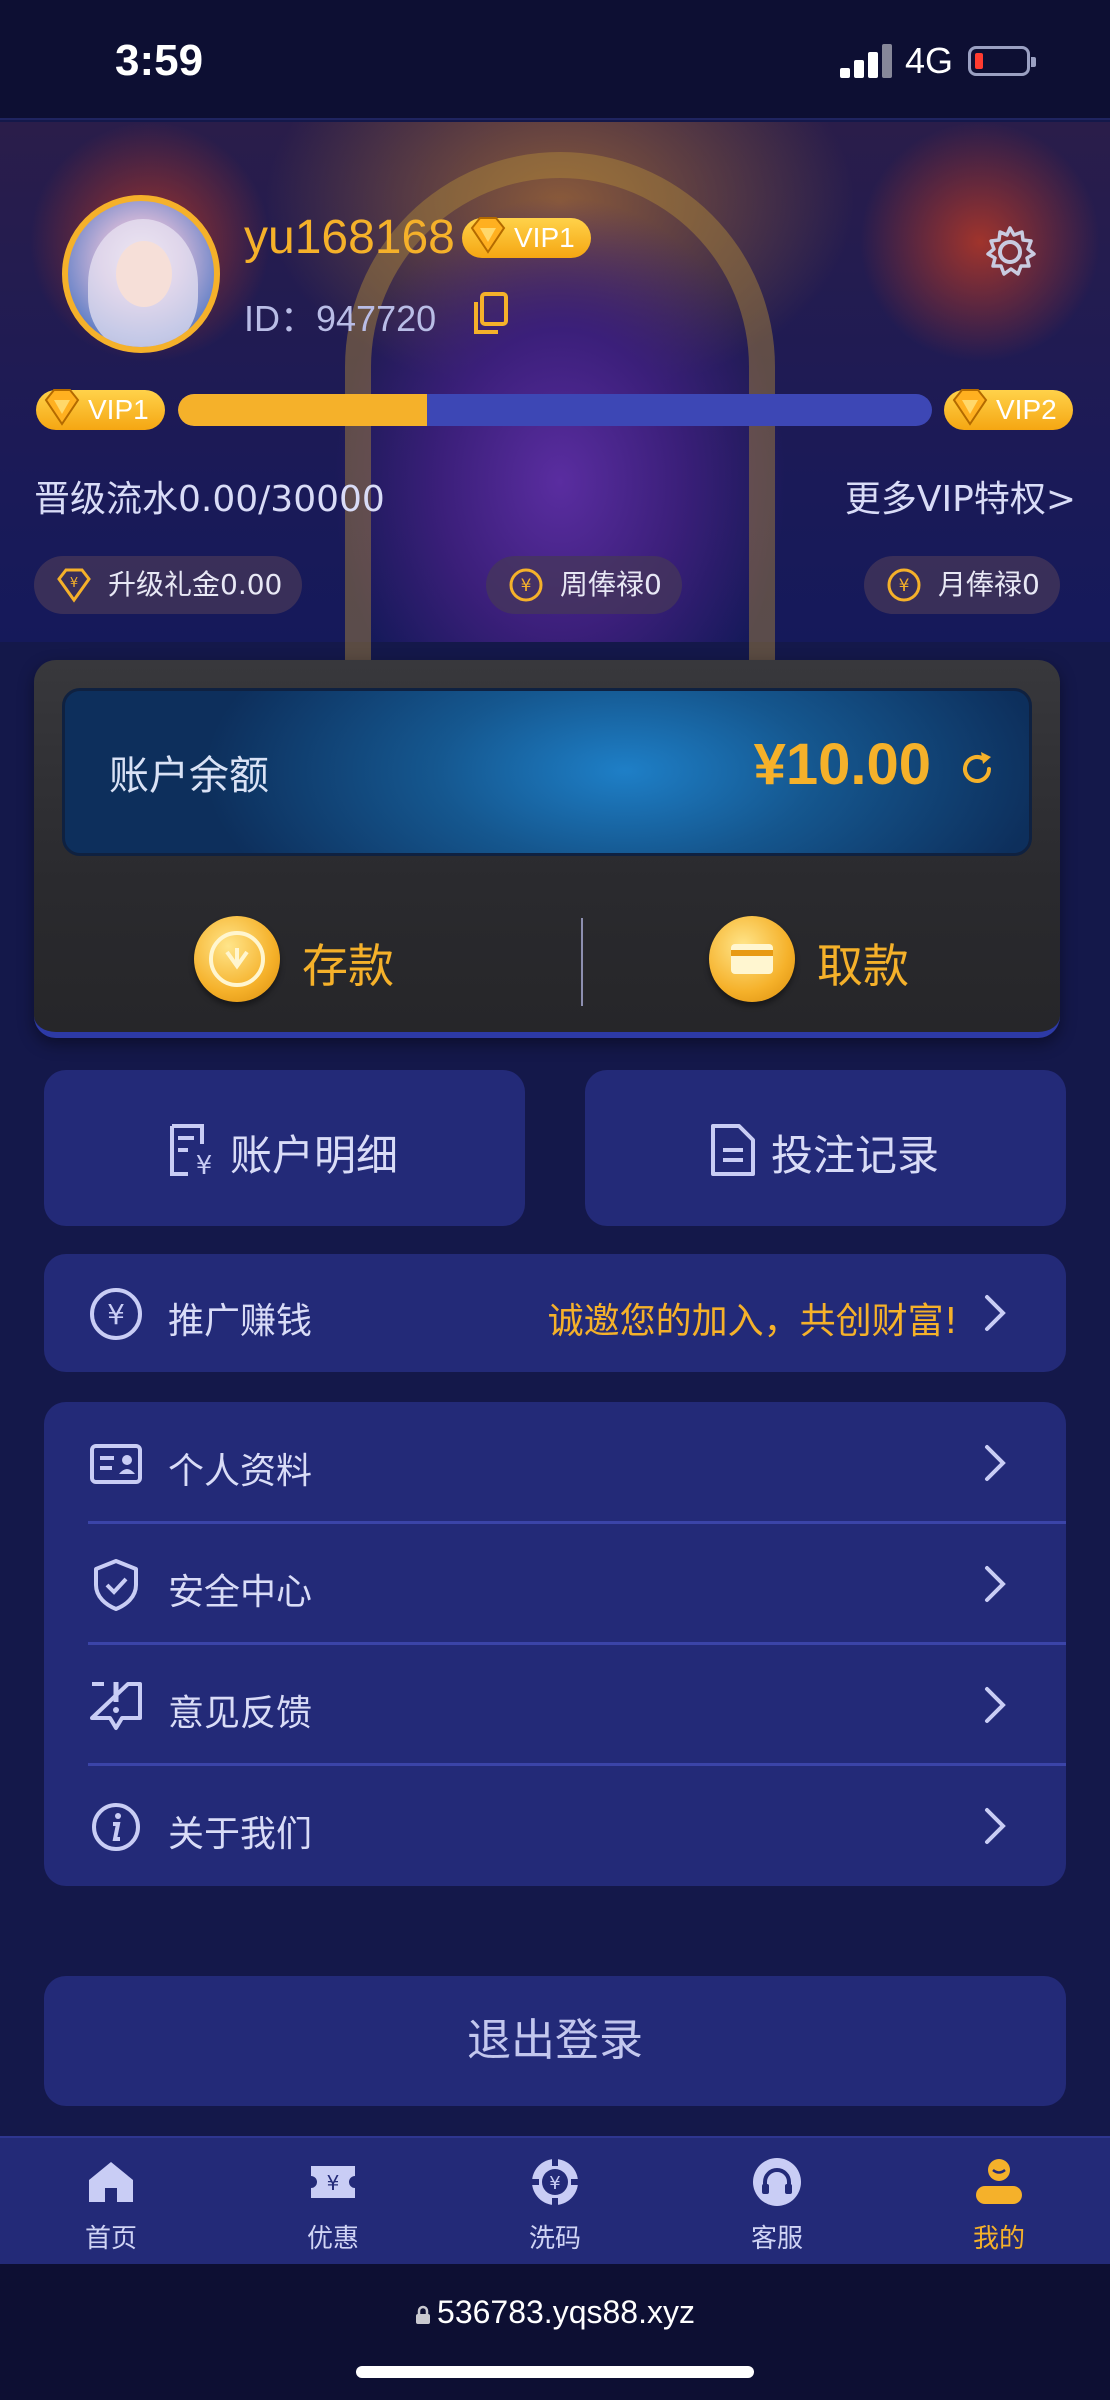 Image resolution: width=1110 pixels, height=2400 pixels. What do you see at coordinates (977, 769) in the screenshot?
I see `refresh-icon` at bounding box center [977, 769].